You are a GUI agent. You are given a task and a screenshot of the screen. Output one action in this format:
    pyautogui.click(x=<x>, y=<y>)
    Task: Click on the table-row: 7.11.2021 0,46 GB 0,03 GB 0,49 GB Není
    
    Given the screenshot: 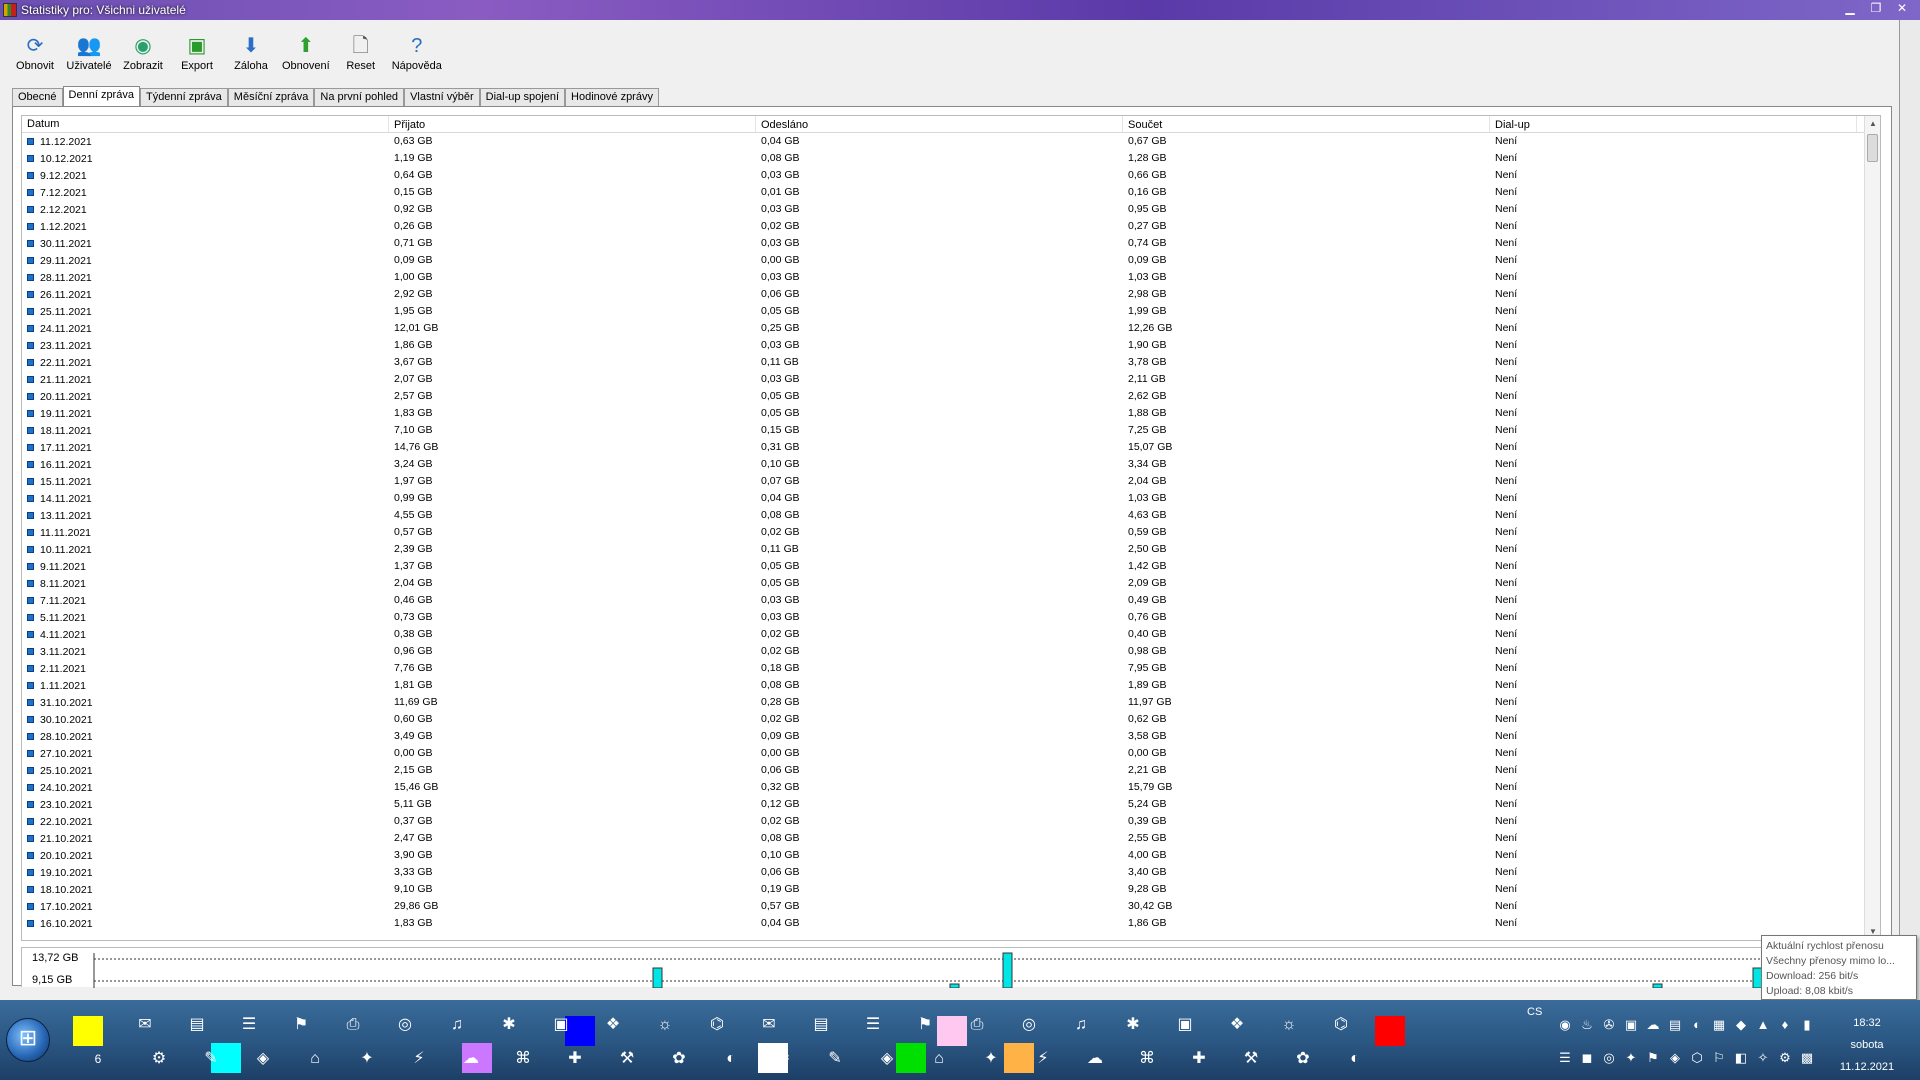 What is the action you would take?
    pyautogui.click(x=951, y=600)
    